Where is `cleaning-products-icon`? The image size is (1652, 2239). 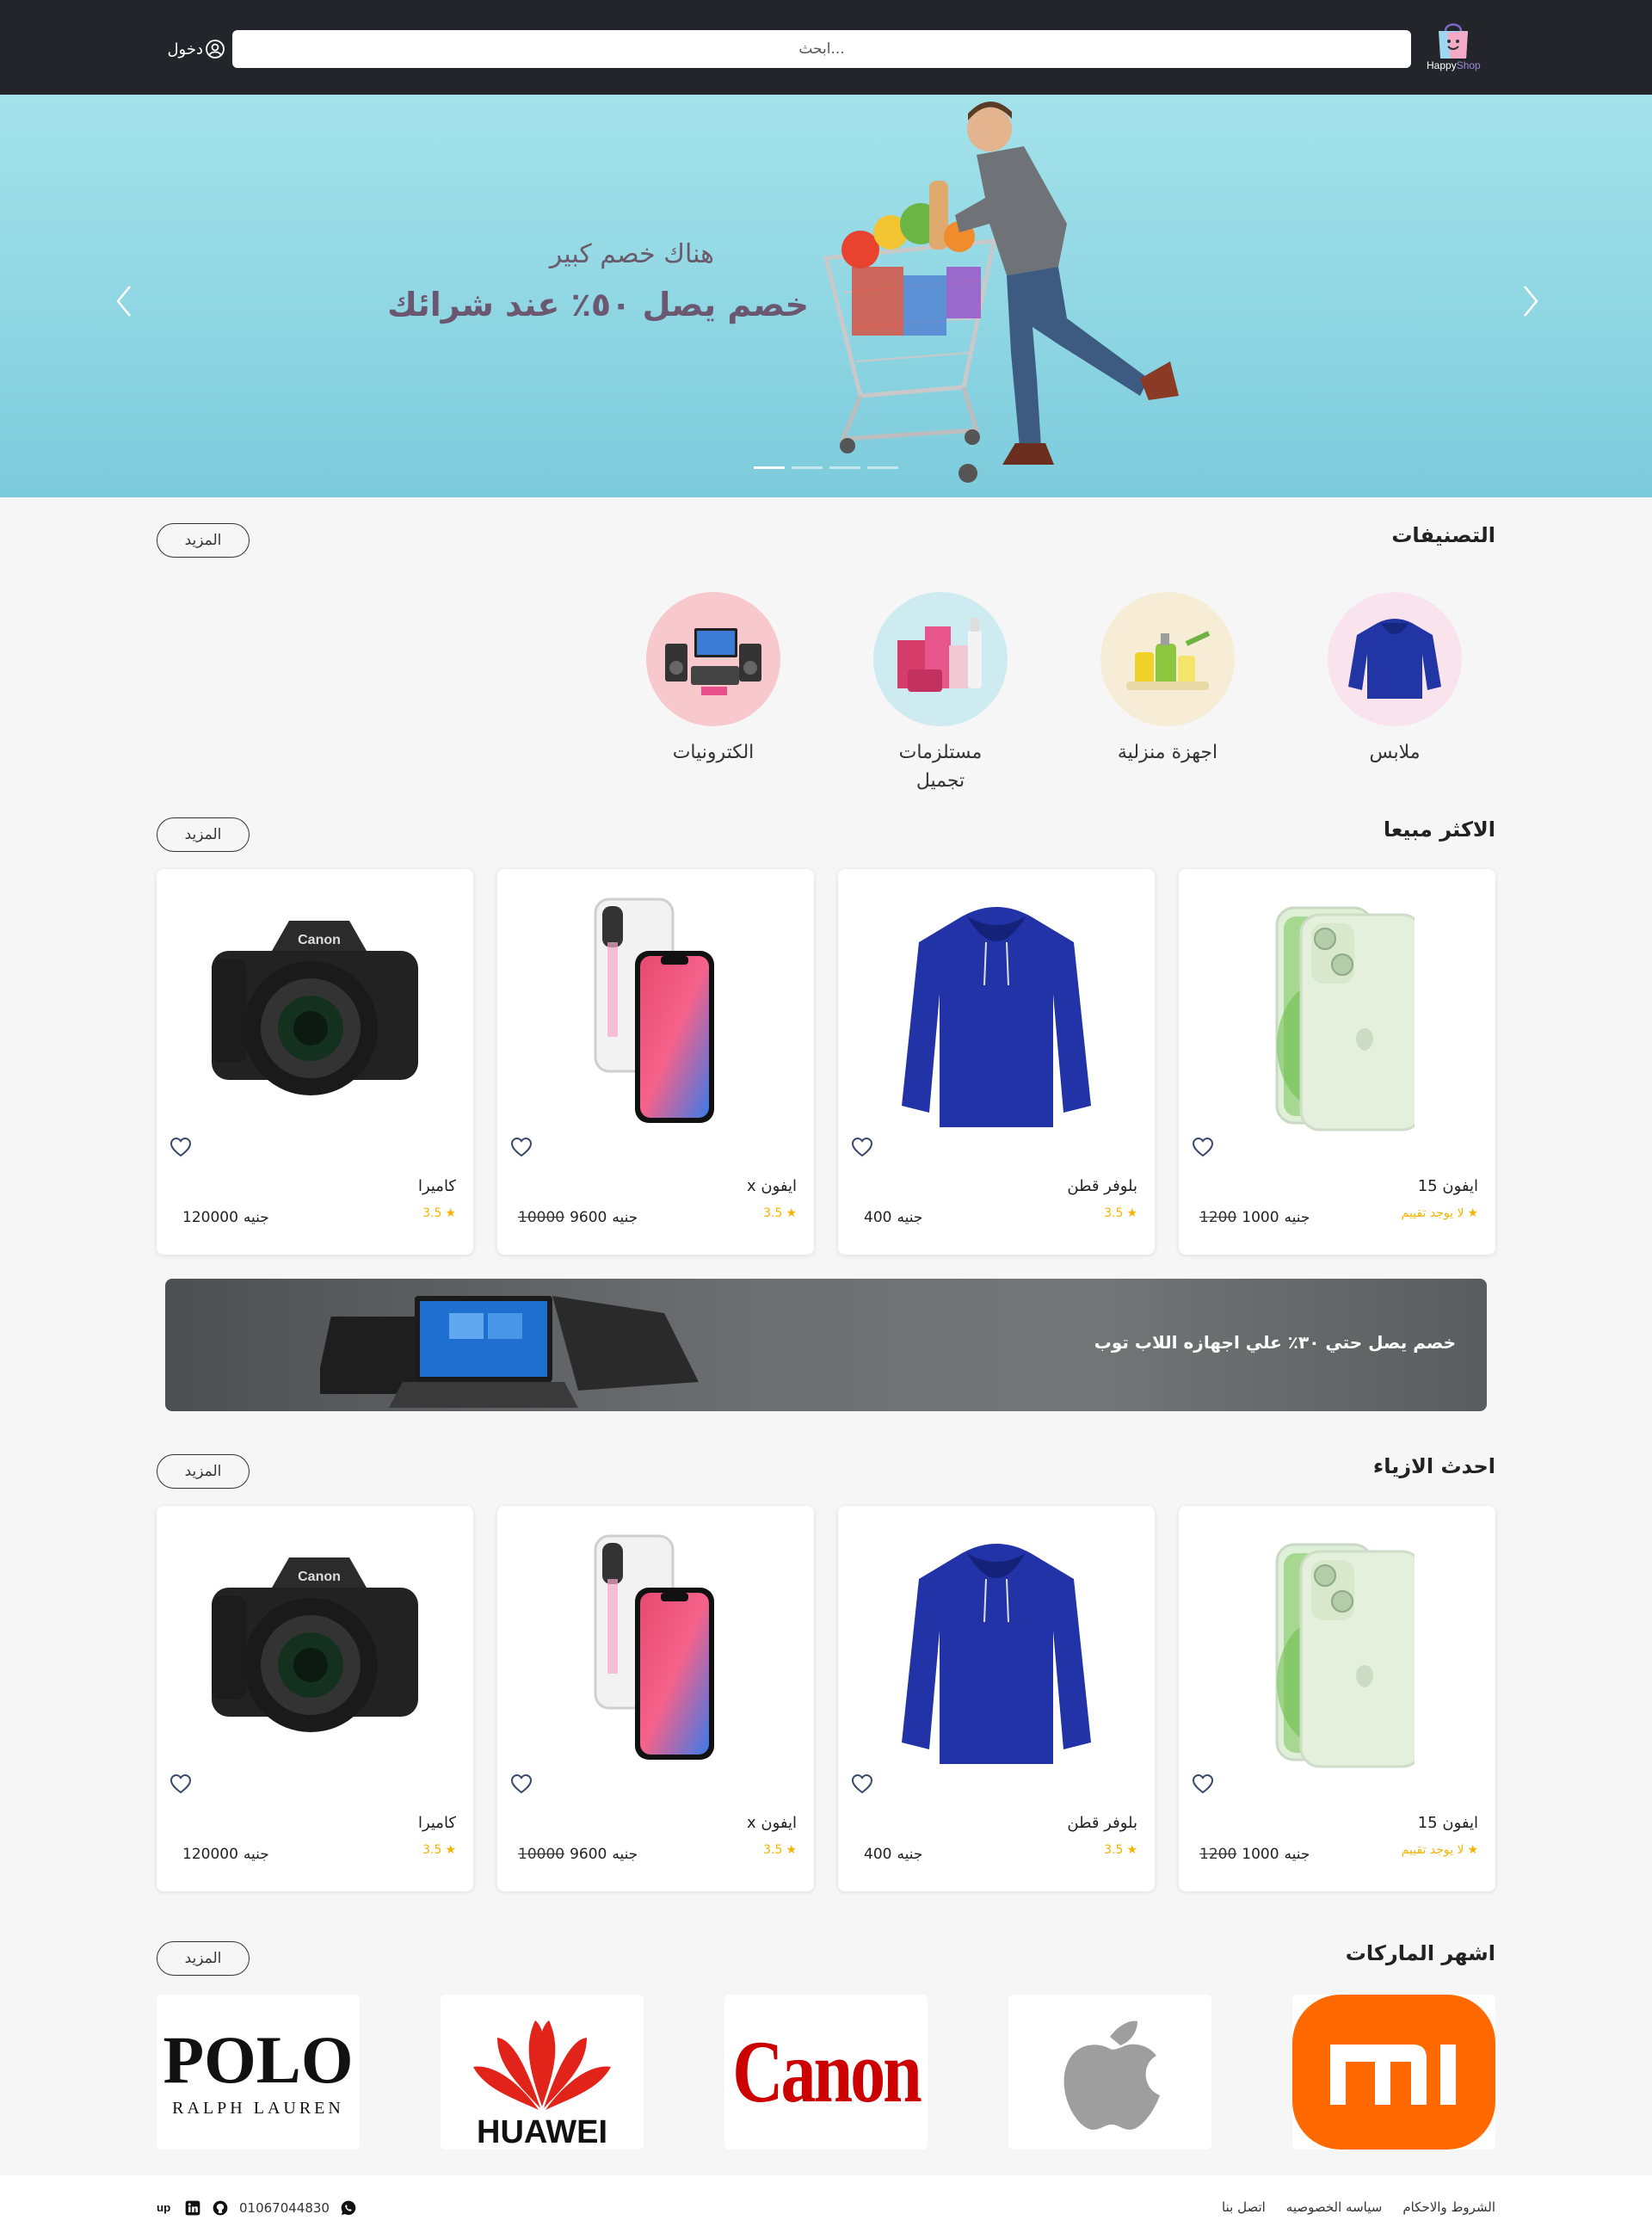
cleaning-products-icon is located at coordinates (1168, 660).